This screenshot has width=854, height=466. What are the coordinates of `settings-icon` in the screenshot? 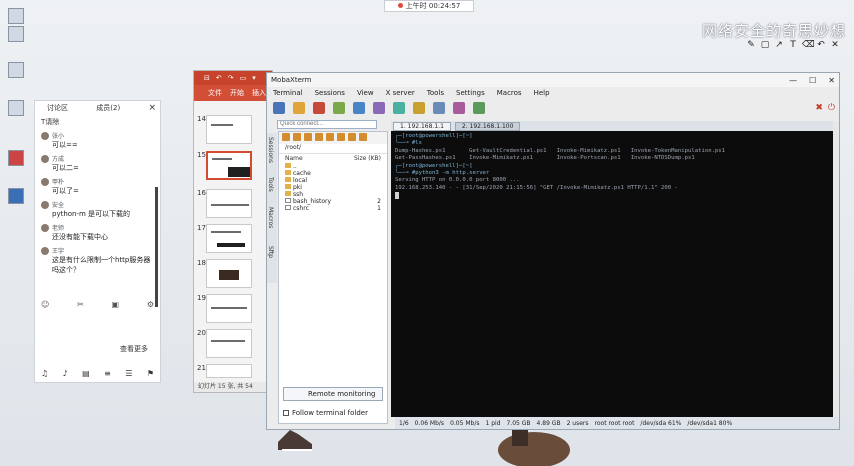 It's located at (479, 108).